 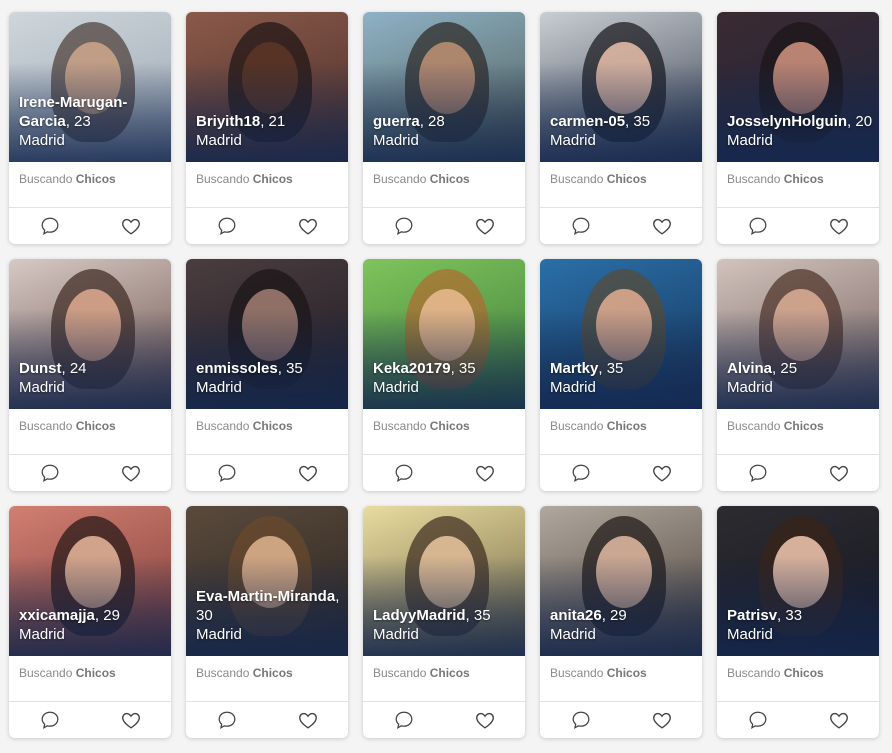 I want to click on profile-photo: Eva-Martin-Miranda, 30 Madrid, so click(x=267, y=581).